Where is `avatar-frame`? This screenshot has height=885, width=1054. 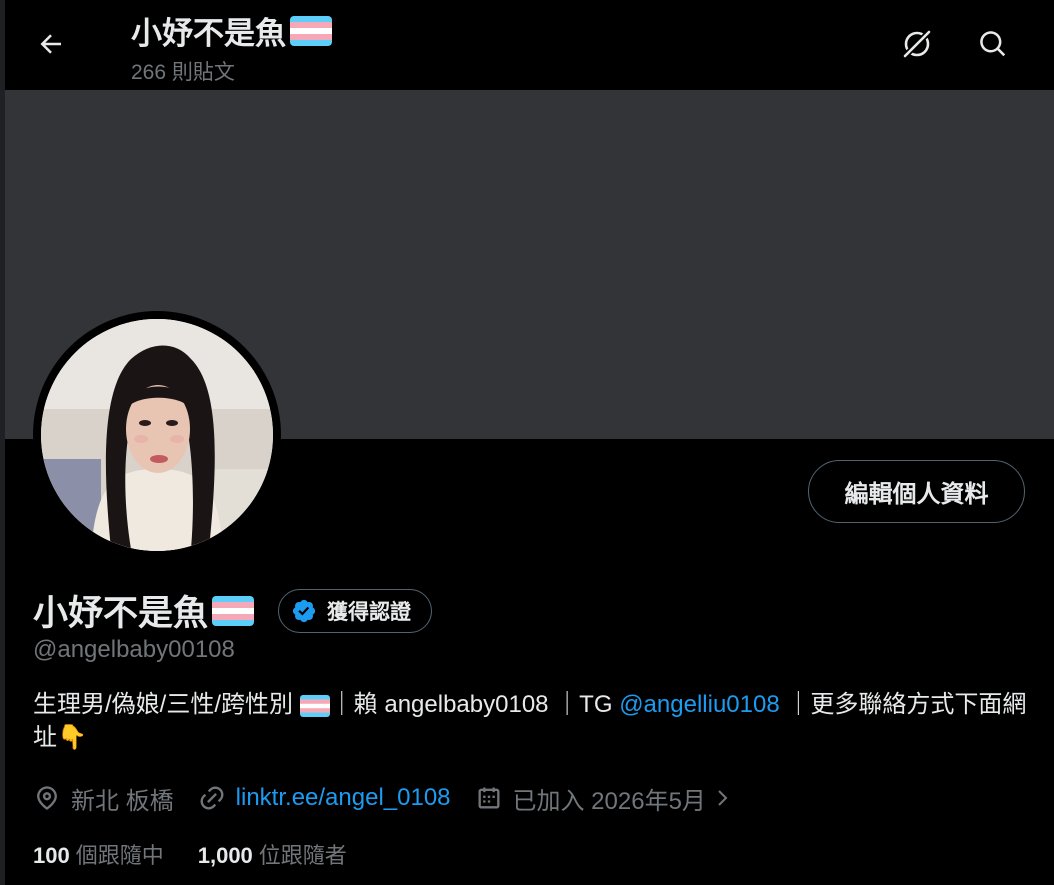
avatar-frame is located at coordinates (157, 435).